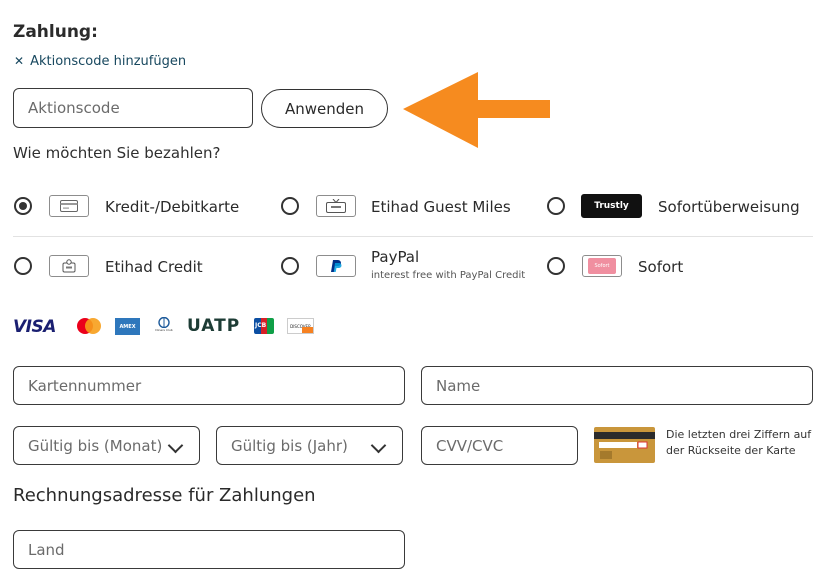  I want to click on cvv-input, so click(506, 445).